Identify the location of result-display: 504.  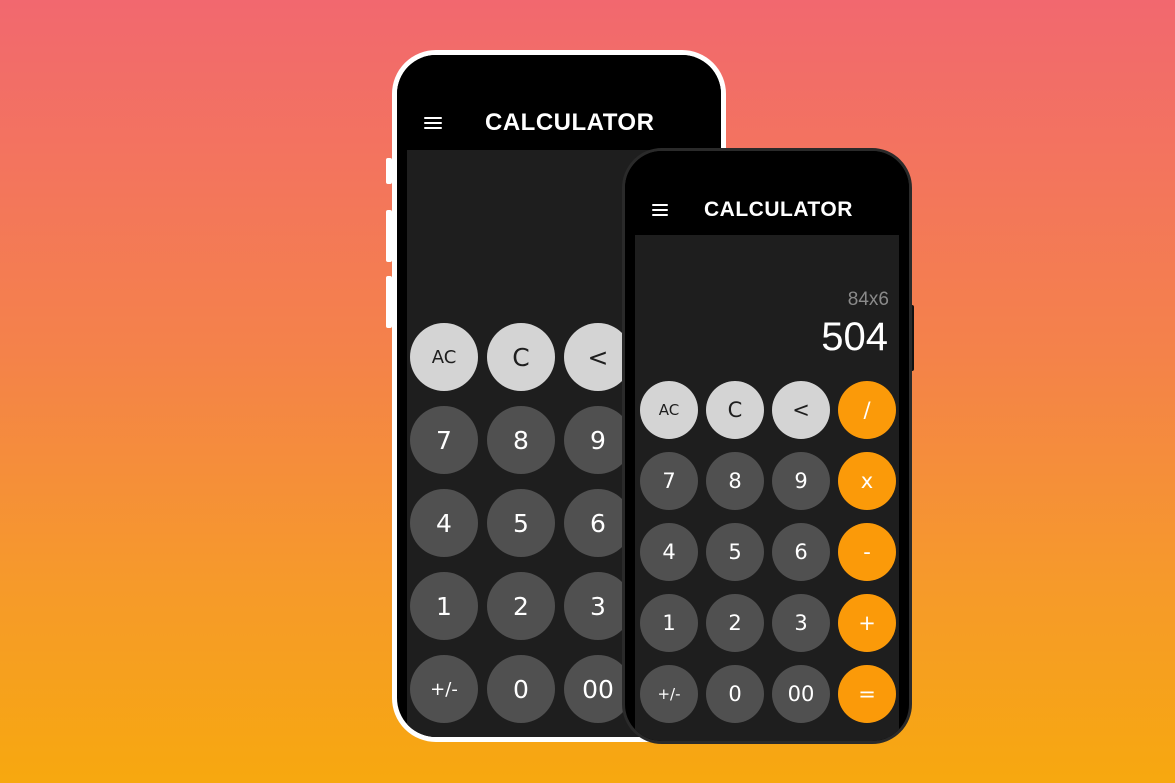
(854, 337).